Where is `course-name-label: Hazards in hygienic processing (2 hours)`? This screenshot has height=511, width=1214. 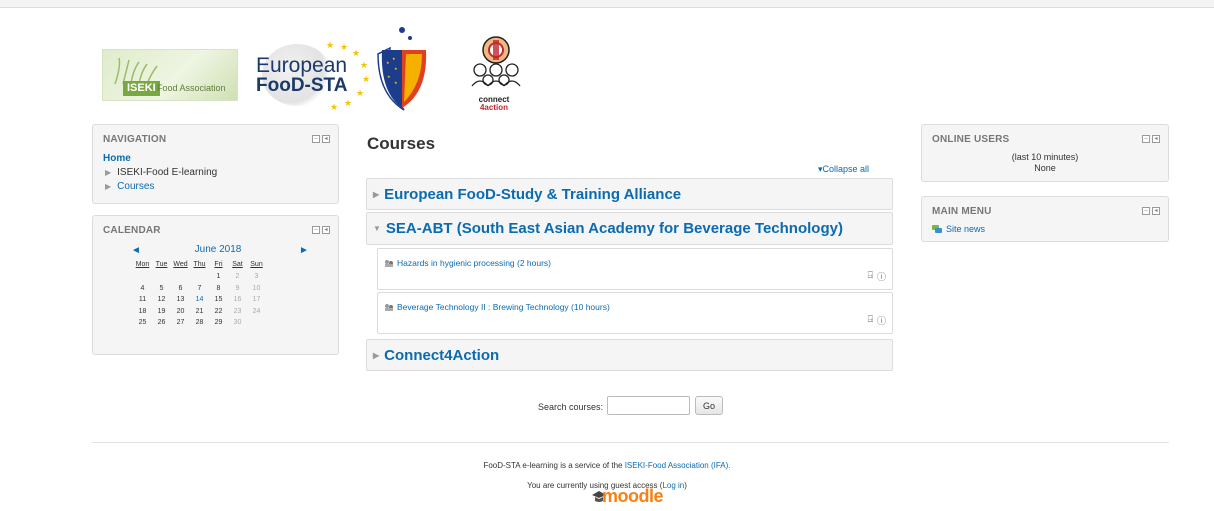 course-name-label: Hazards in hygienic processing (2 hours) is located at coordinates (474, 263).